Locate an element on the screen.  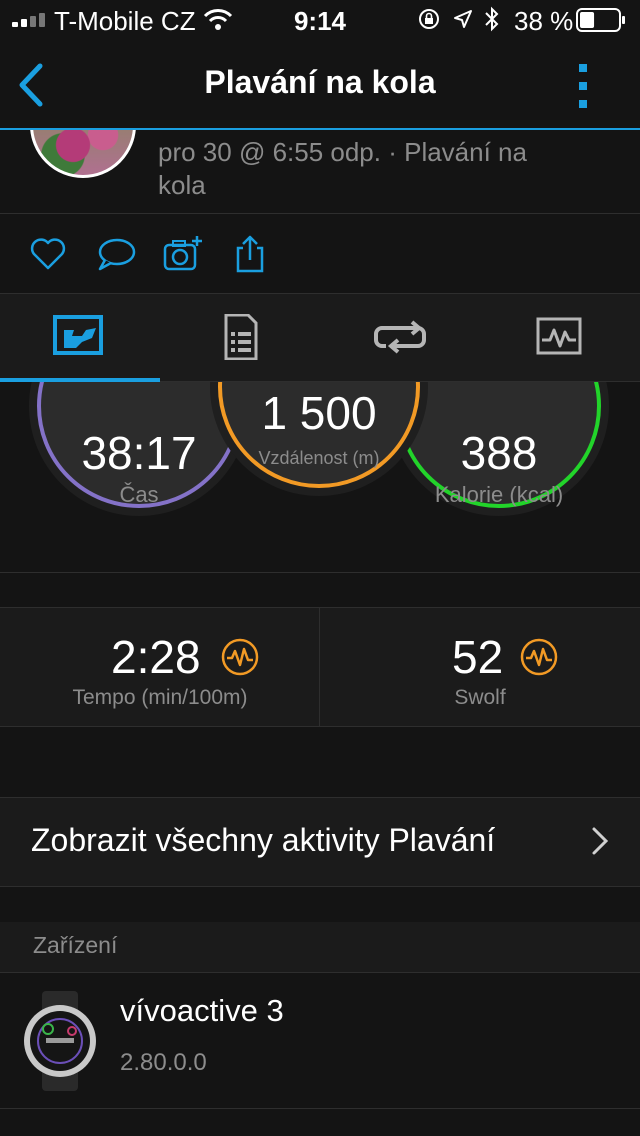
battery-icon is located at coordinates (600, 20).